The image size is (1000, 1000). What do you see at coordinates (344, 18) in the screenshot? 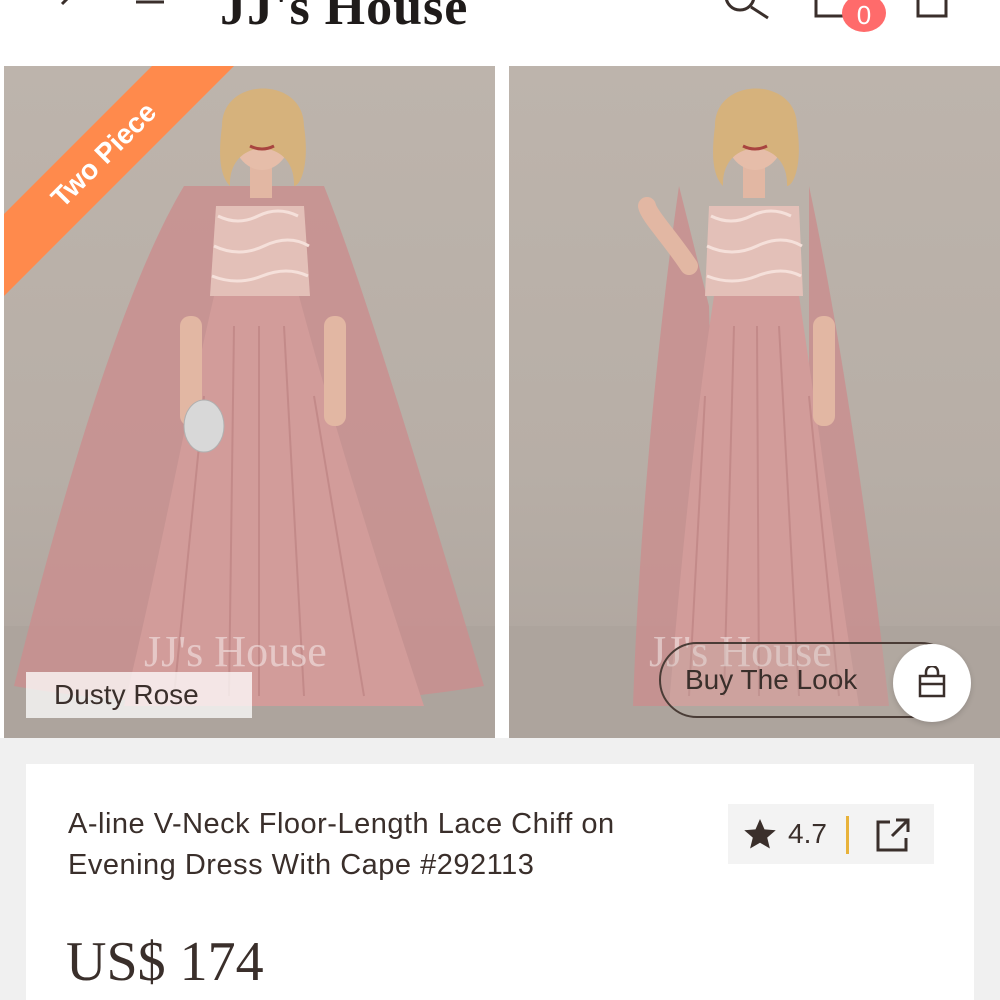
I see `site-logo: JJ's House` at bounding box center [344, 18].